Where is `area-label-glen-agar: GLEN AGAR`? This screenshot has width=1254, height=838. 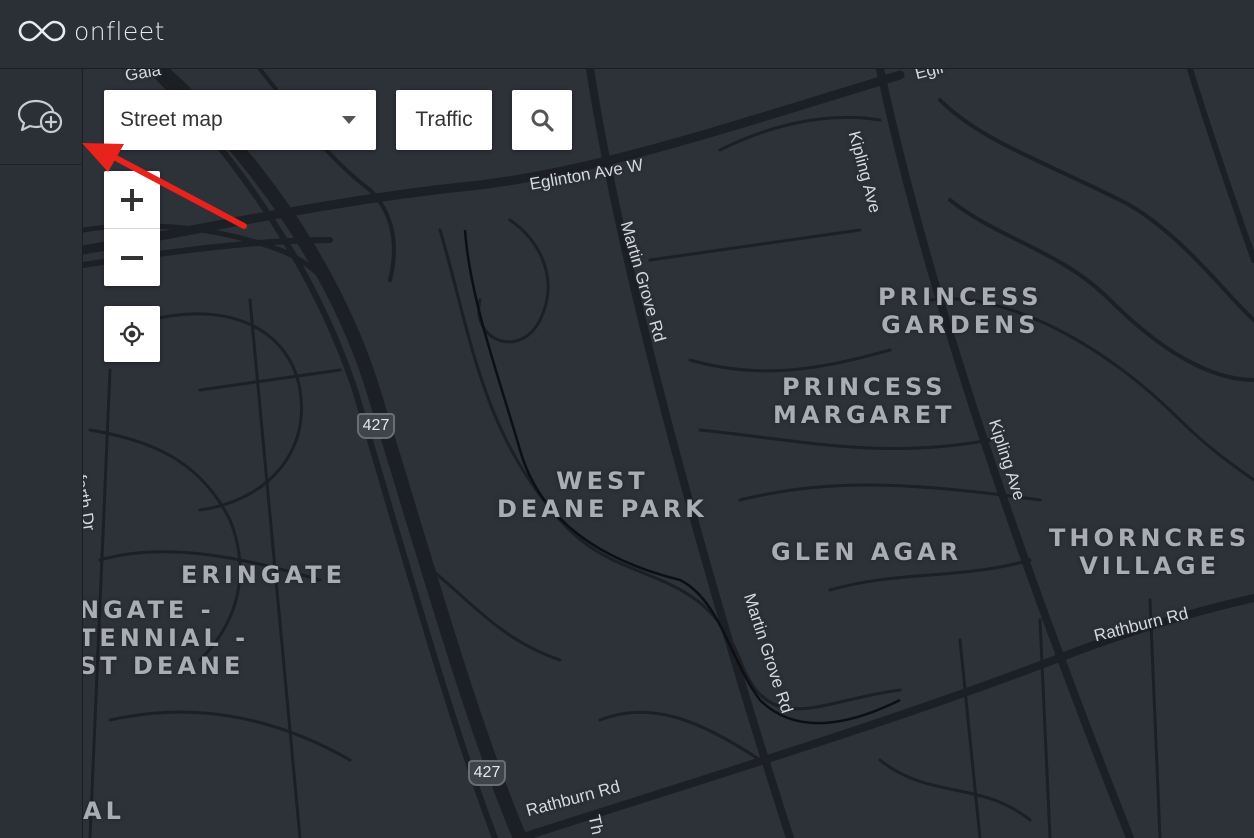
area-label-glen-agar: GLEN AGAR is located at coordinates (867, 552).